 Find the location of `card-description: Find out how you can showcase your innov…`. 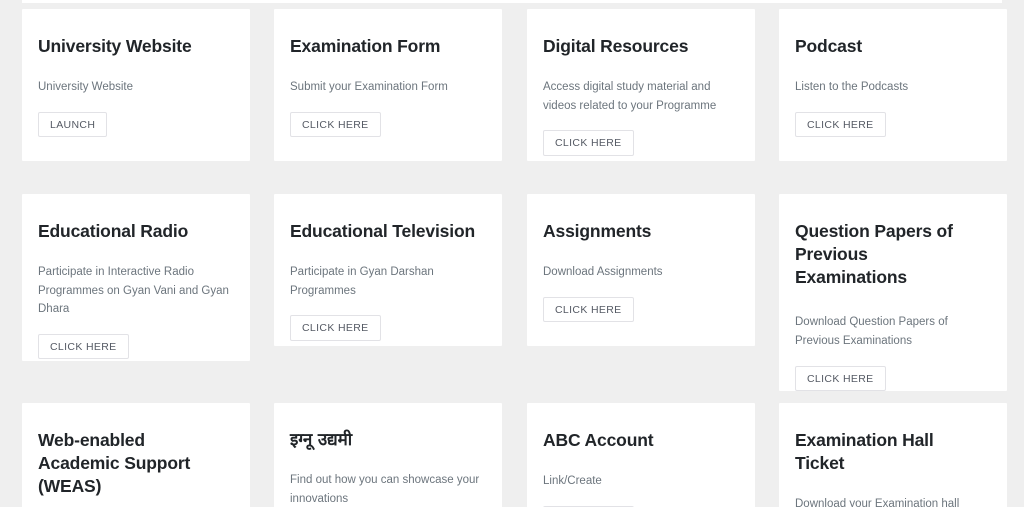

card-description: Find out how you can showcase your innov… is located at coordinates (385, 490).